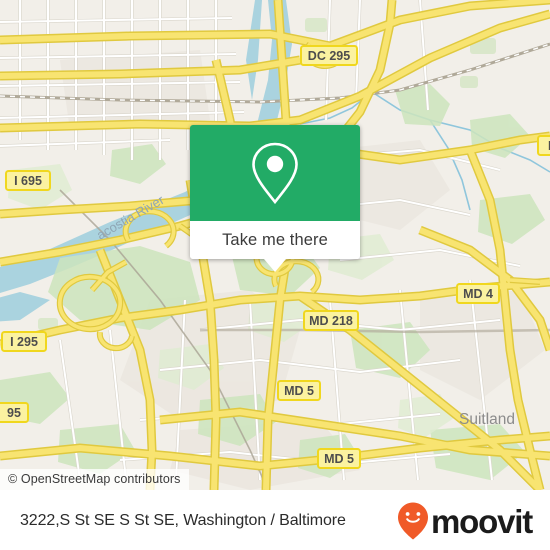 Image resolution: width=550 pixels, height=550 pixels. I want to click on popup-tail, so click(275, 265).